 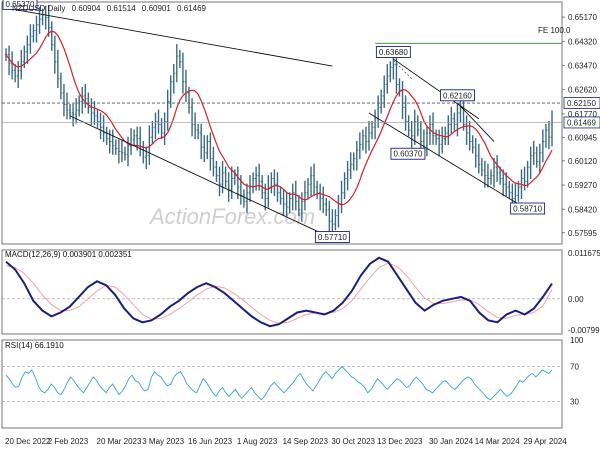 What do you see at coordinates (497, 441) in the screenshot?
I see `date-axis-label: 14 Mar 2024` at bounding box center [497, 441].